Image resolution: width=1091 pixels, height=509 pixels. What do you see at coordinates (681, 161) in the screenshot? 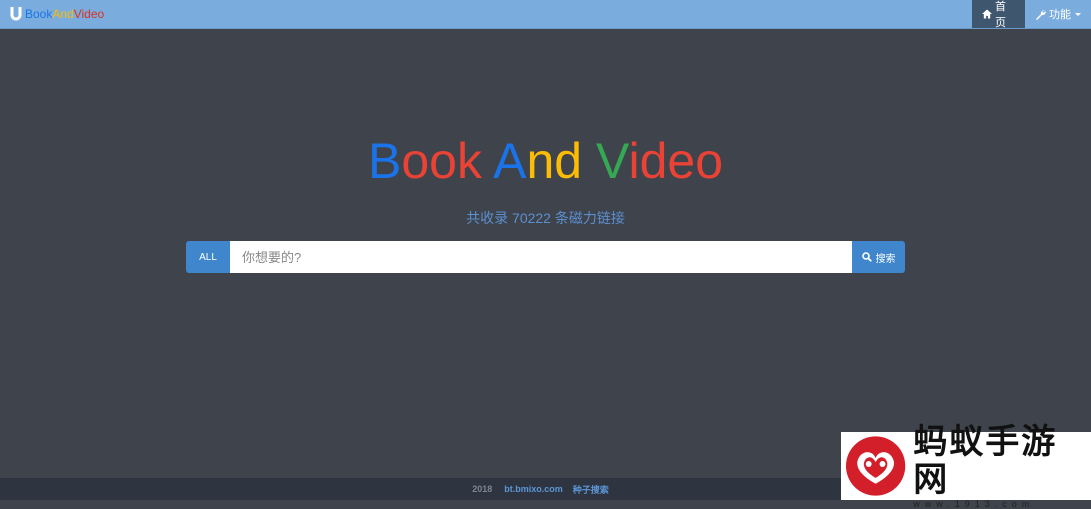
I see `hero-title-letter: e` at bounding box center [681, 161].